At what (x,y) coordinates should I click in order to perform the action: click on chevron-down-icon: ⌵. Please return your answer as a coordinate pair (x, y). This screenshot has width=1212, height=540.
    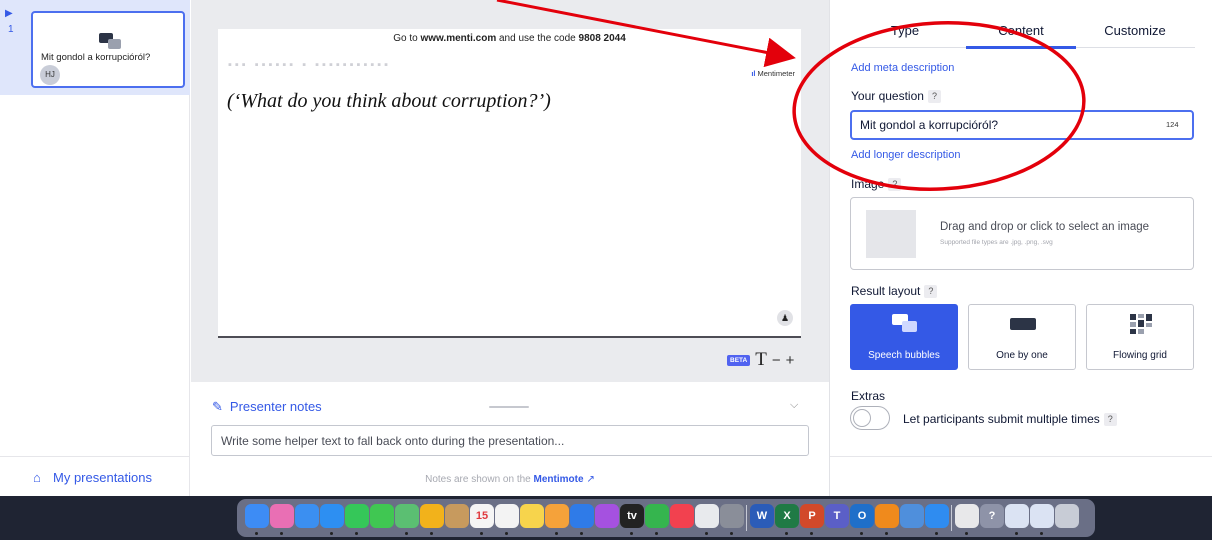
    Looking at the image, I should click on (794, 405).